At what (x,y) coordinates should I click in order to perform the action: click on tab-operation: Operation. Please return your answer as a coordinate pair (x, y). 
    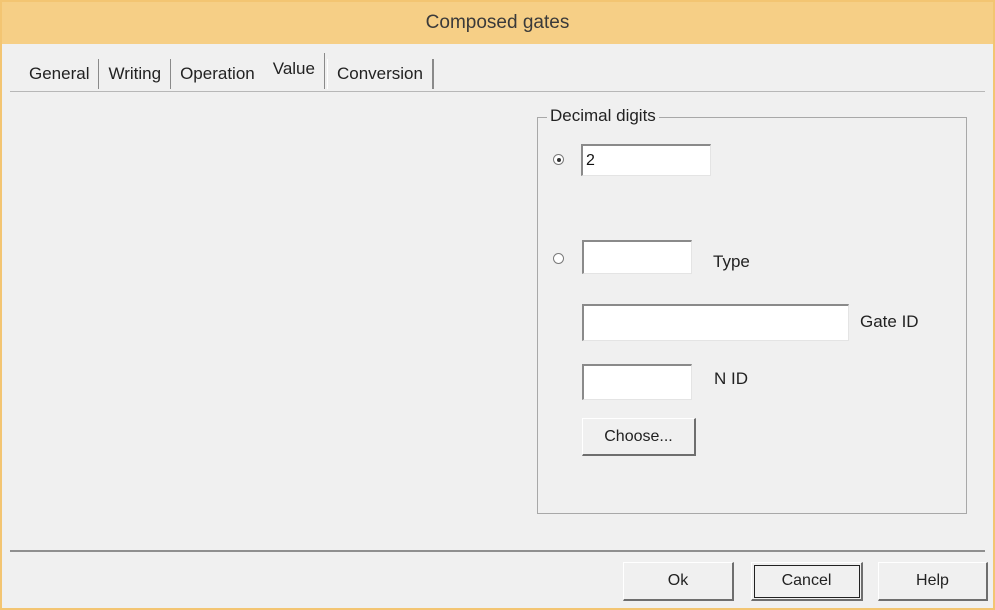
    Looking at the image, I should click on (217, 74).